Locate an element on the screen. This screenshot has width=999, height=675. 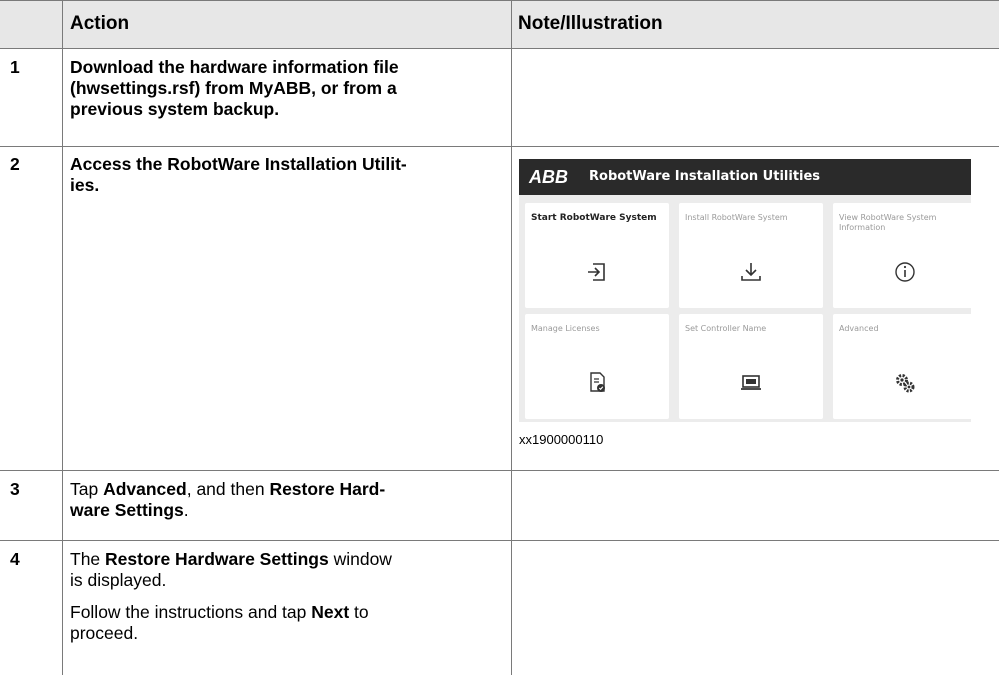
license-icon is located at coordinates (597, 382).